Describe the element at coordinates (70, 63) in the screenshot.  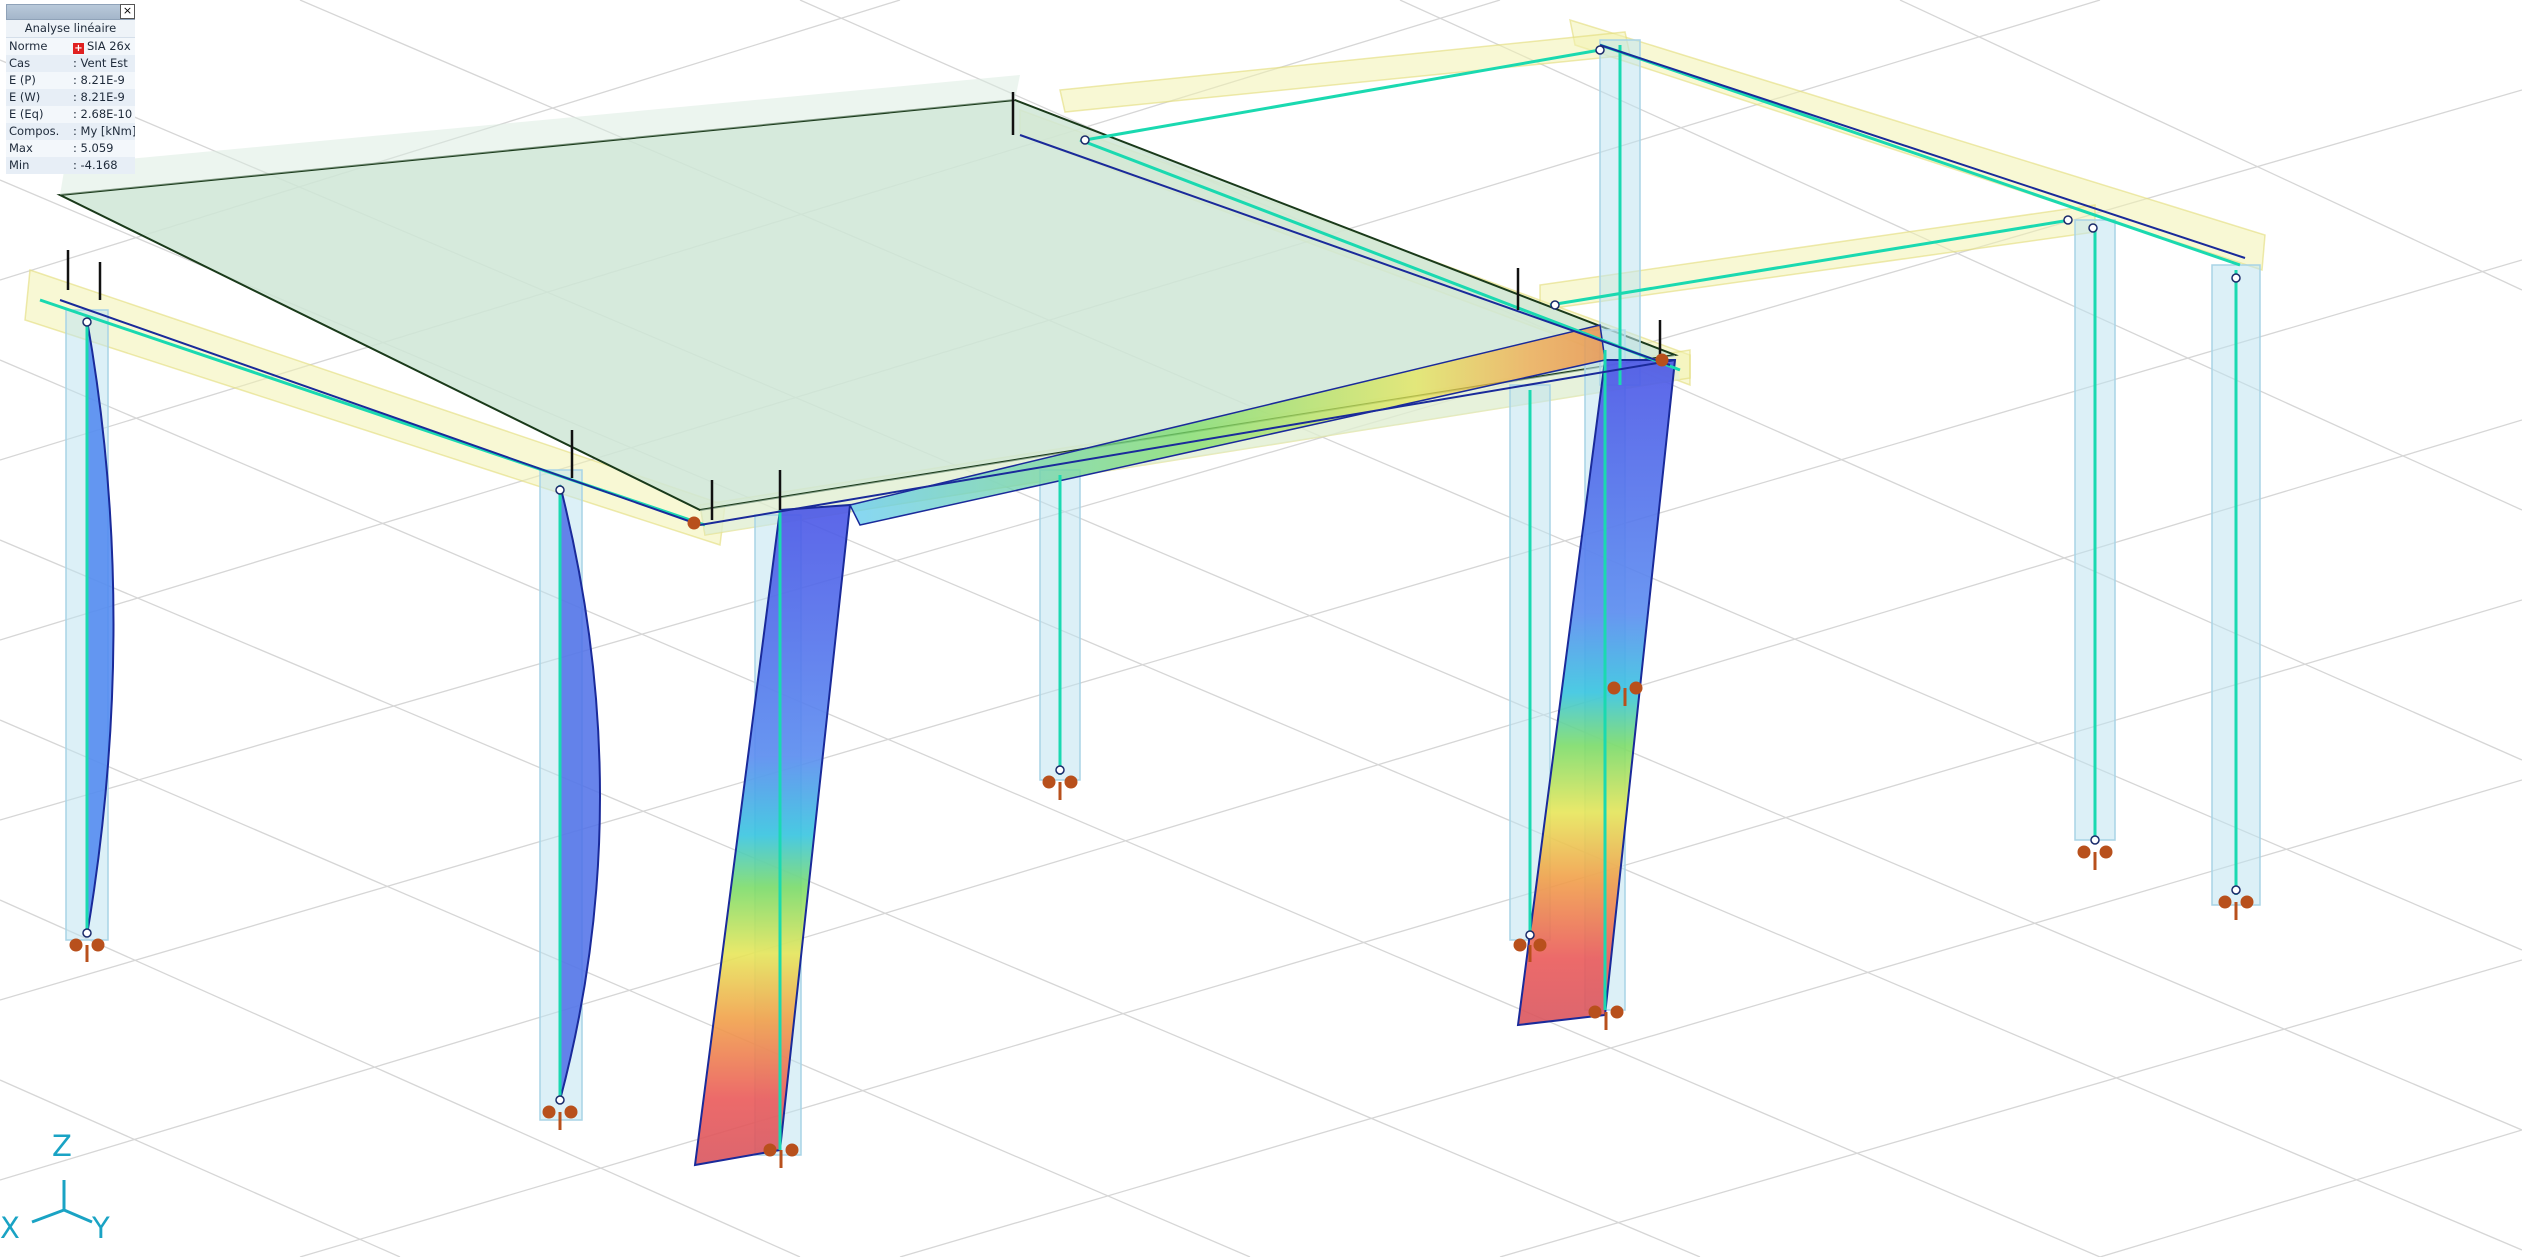
I see `info-row: Cas : Vent Est` at that location.